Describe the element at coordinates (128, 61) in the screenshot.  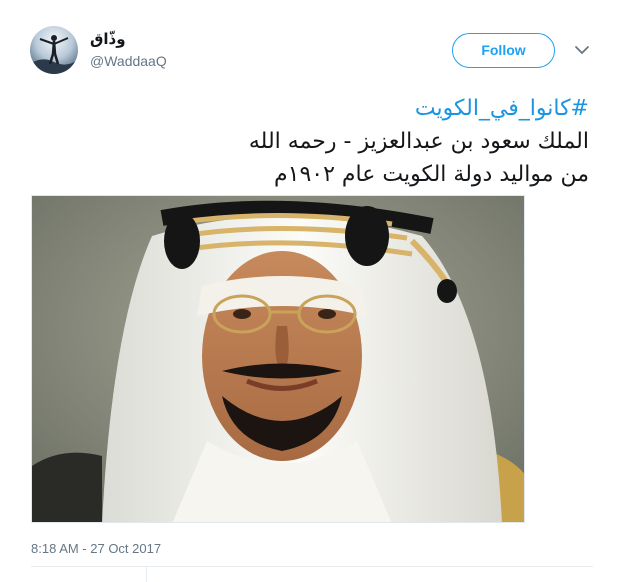
I see `user-handle: @WaddaaQ` at that location.